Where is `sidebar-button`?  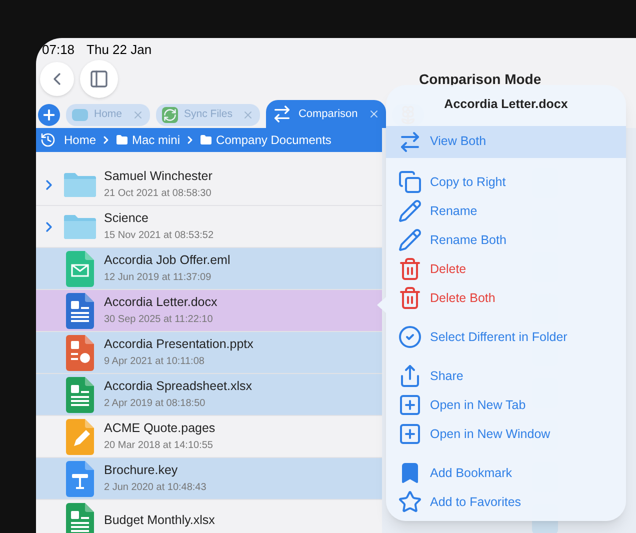 sidebar-button is located at coordinates (99, 79).